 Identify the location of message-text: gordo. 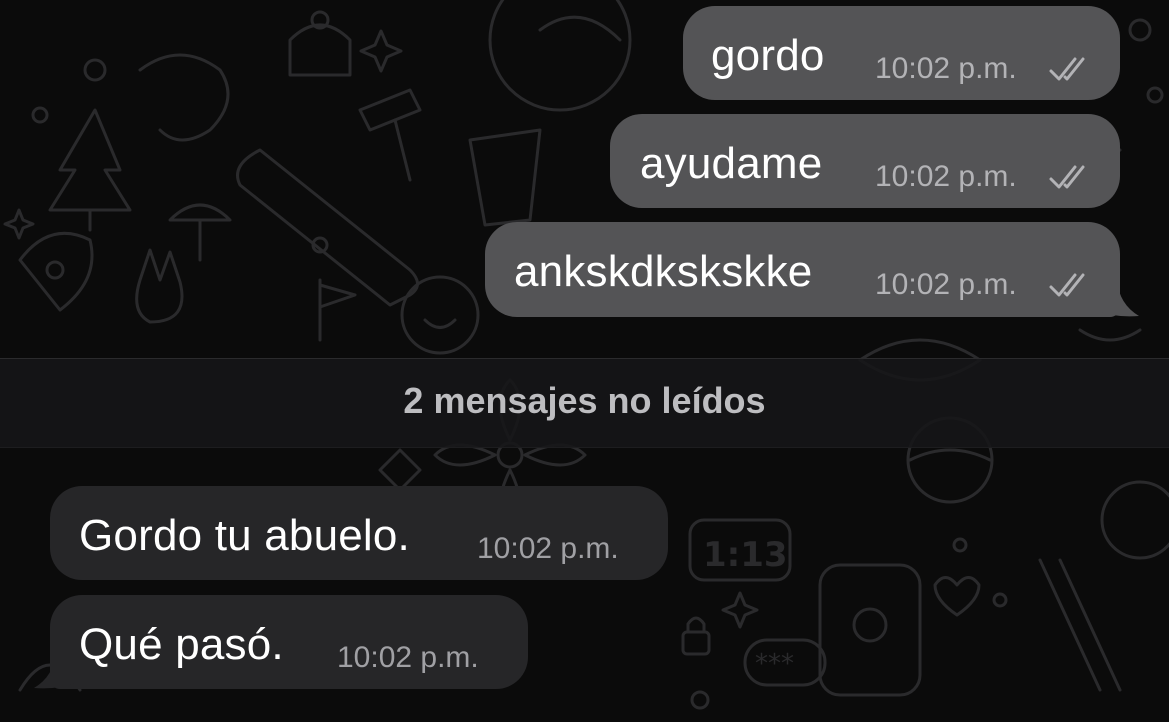
(768, 55).